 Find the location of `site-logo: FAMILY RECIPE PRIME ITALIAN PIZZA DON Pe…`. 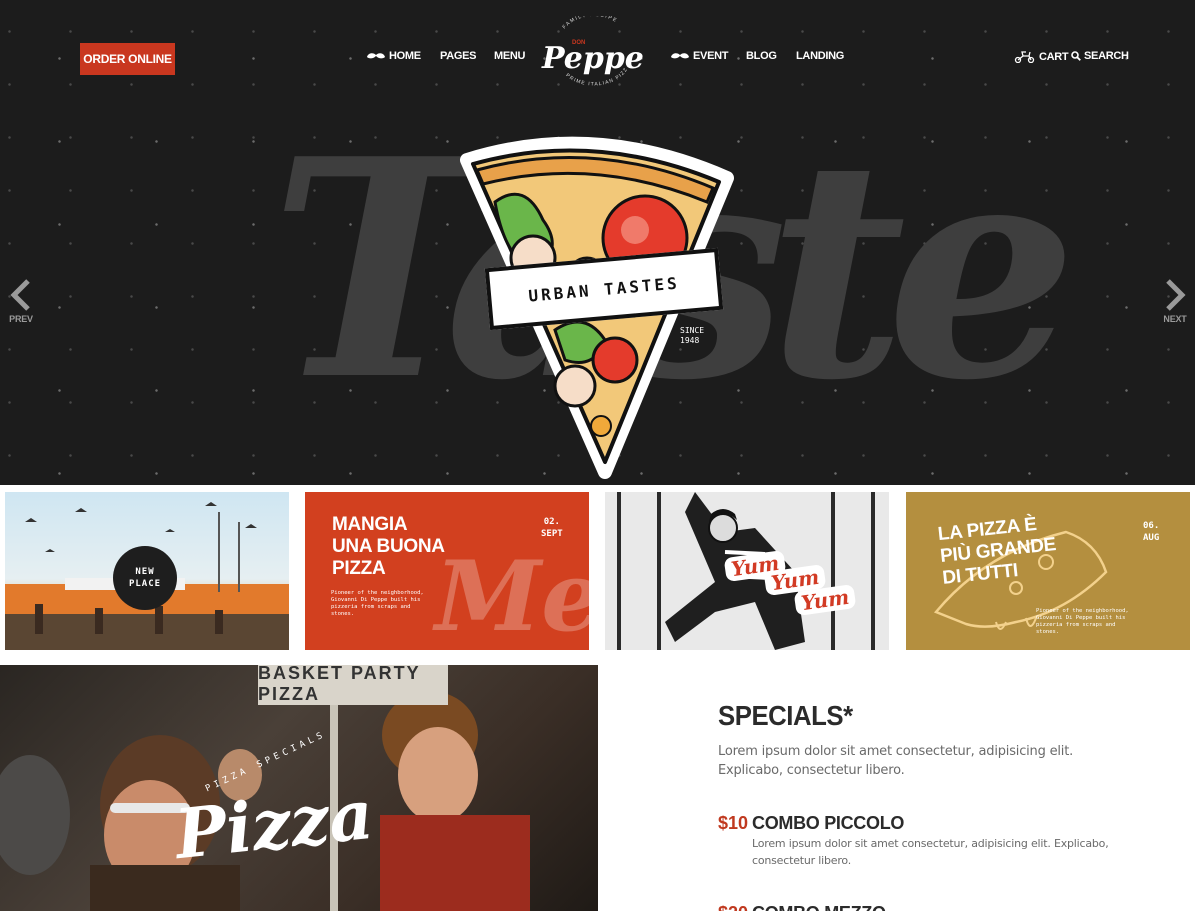

site-logo: FAMILY RECIPE PRIME ITALIAN PIZZA DON Pe… is located at coordinates (593, 54).